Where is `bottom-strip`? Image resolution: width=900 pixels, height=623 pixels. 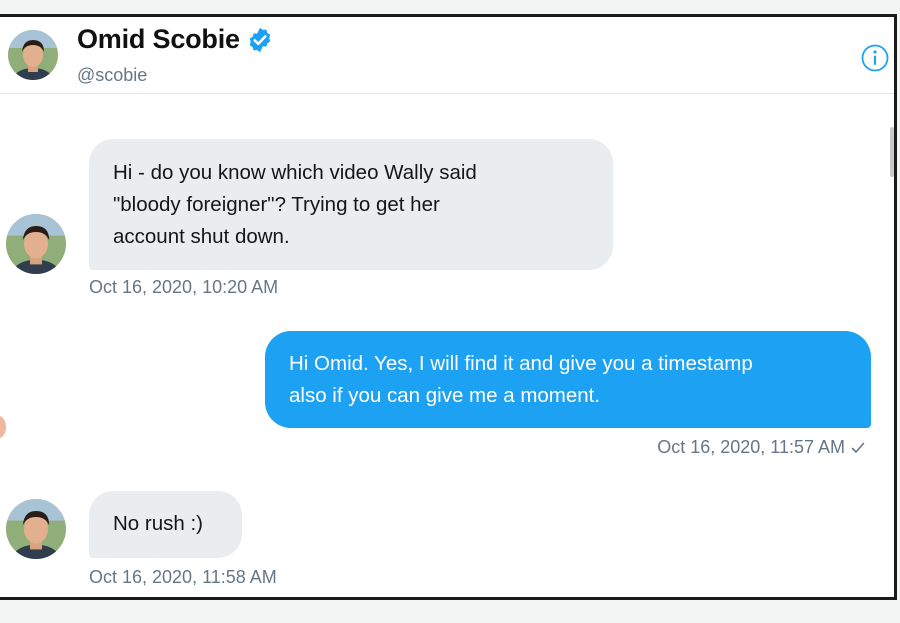 bottom-strip is located at coordinates (450, 613).